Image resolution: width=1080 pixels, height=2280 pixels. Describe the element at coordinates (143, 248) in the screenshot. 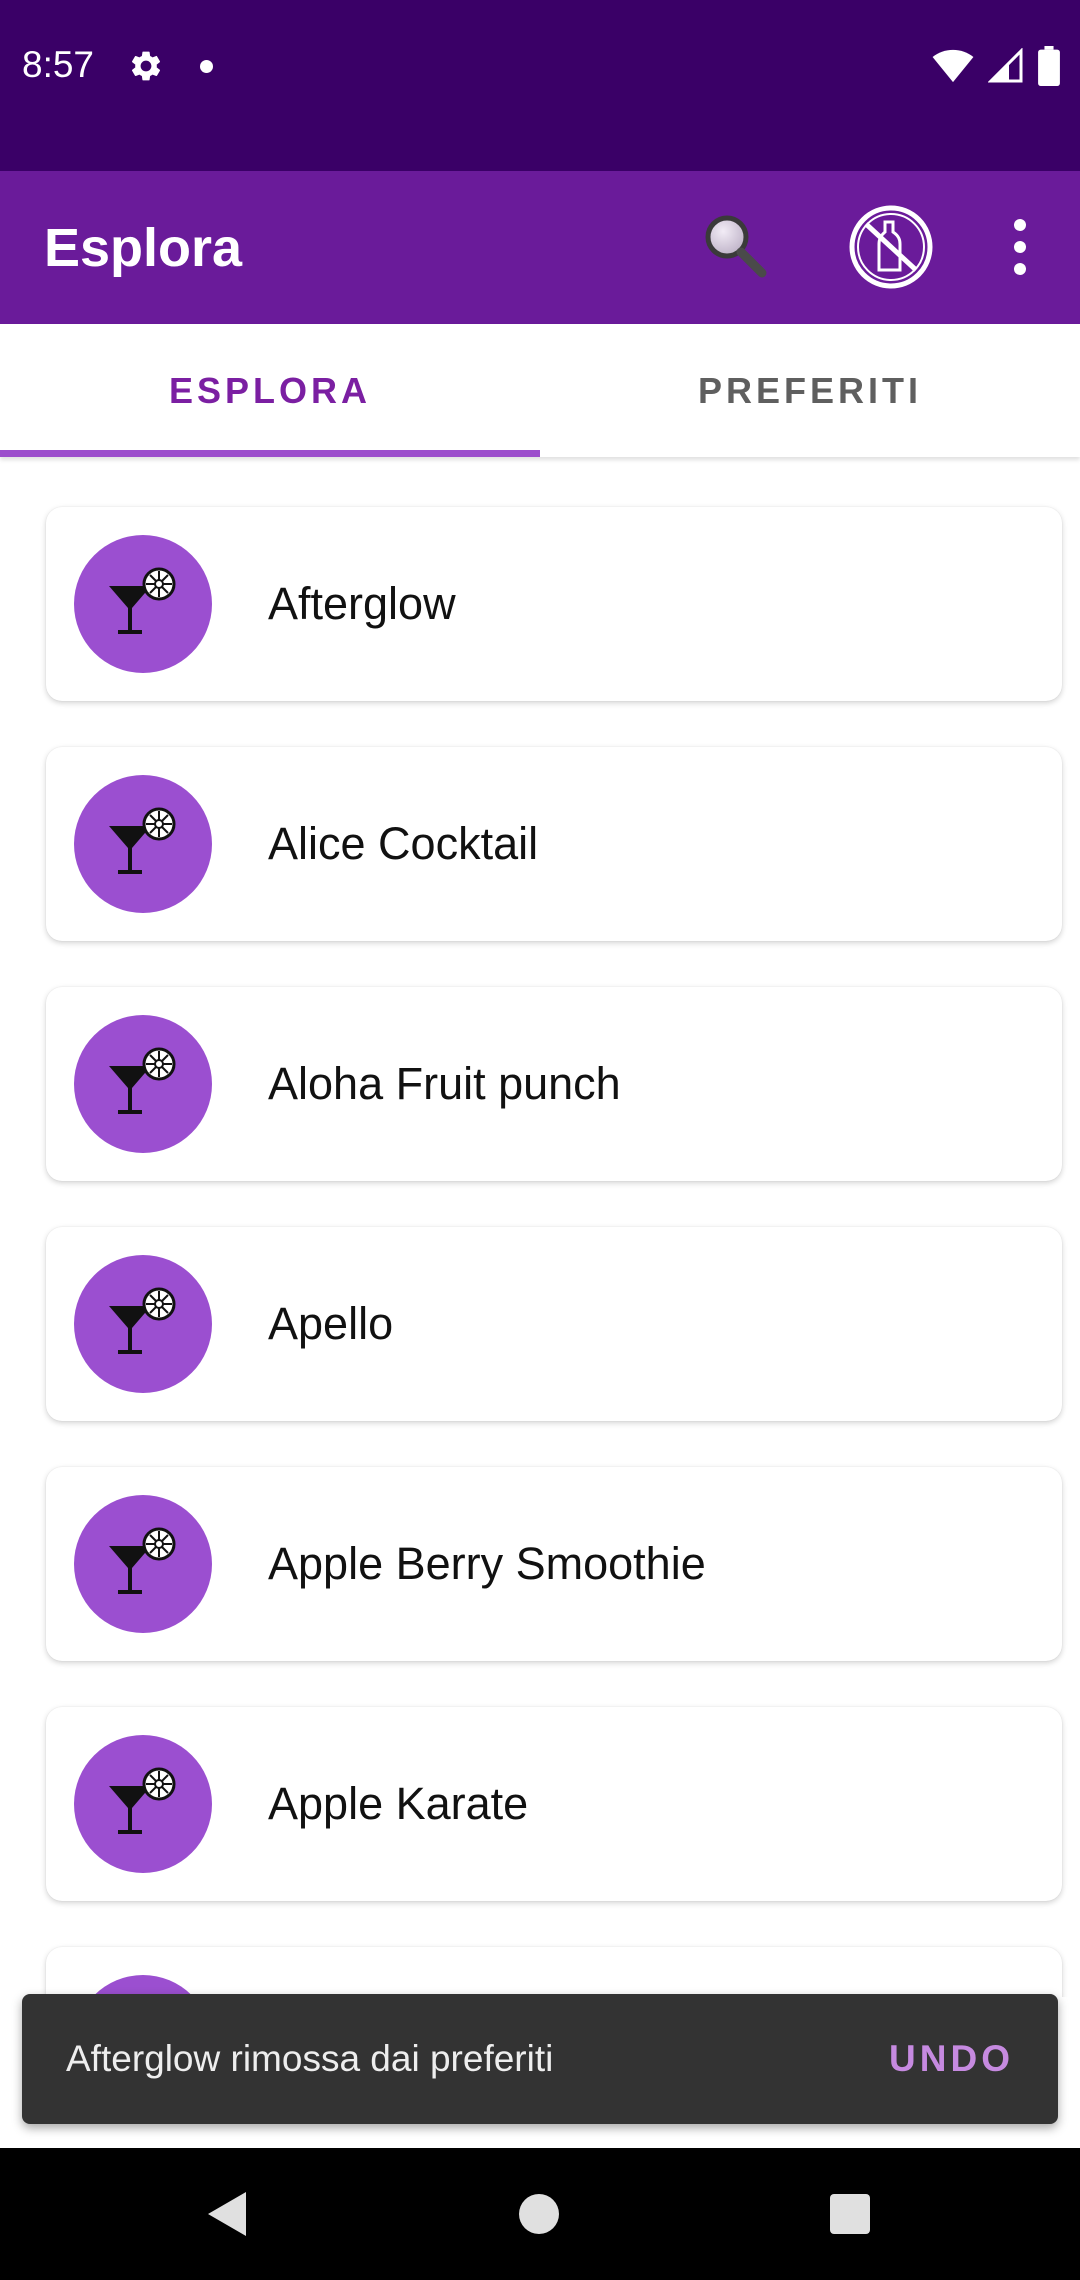

I see `page-title: Esplora` at that location.